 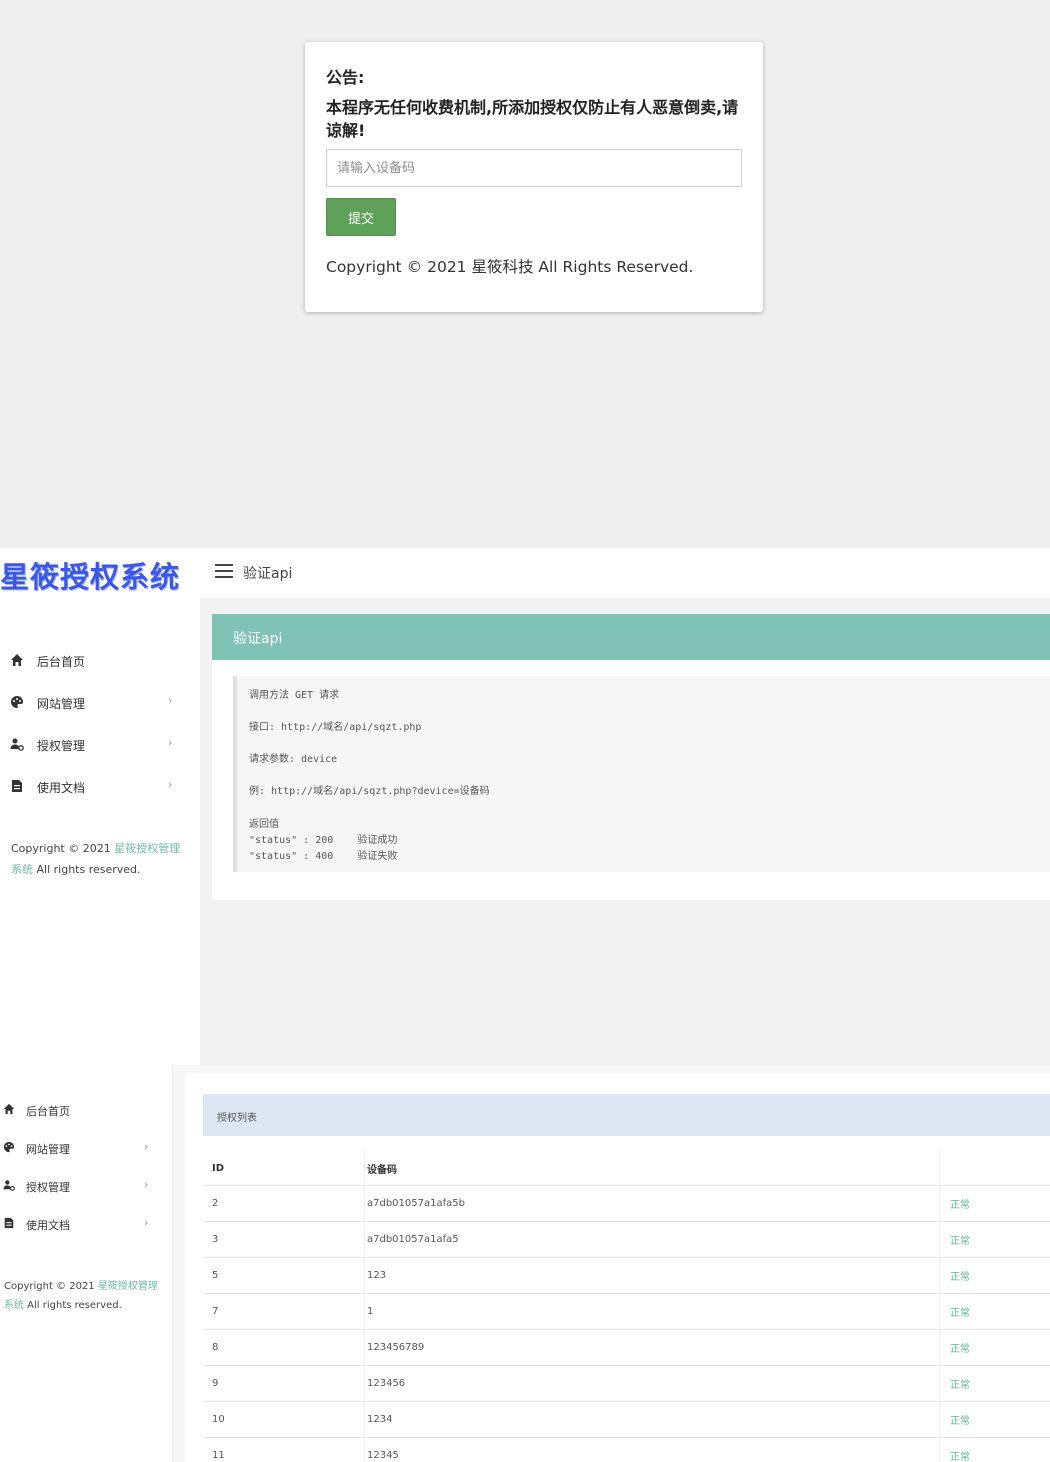 I want to click on table-row: 11 12345 正常, so click(x=626, y=1449).